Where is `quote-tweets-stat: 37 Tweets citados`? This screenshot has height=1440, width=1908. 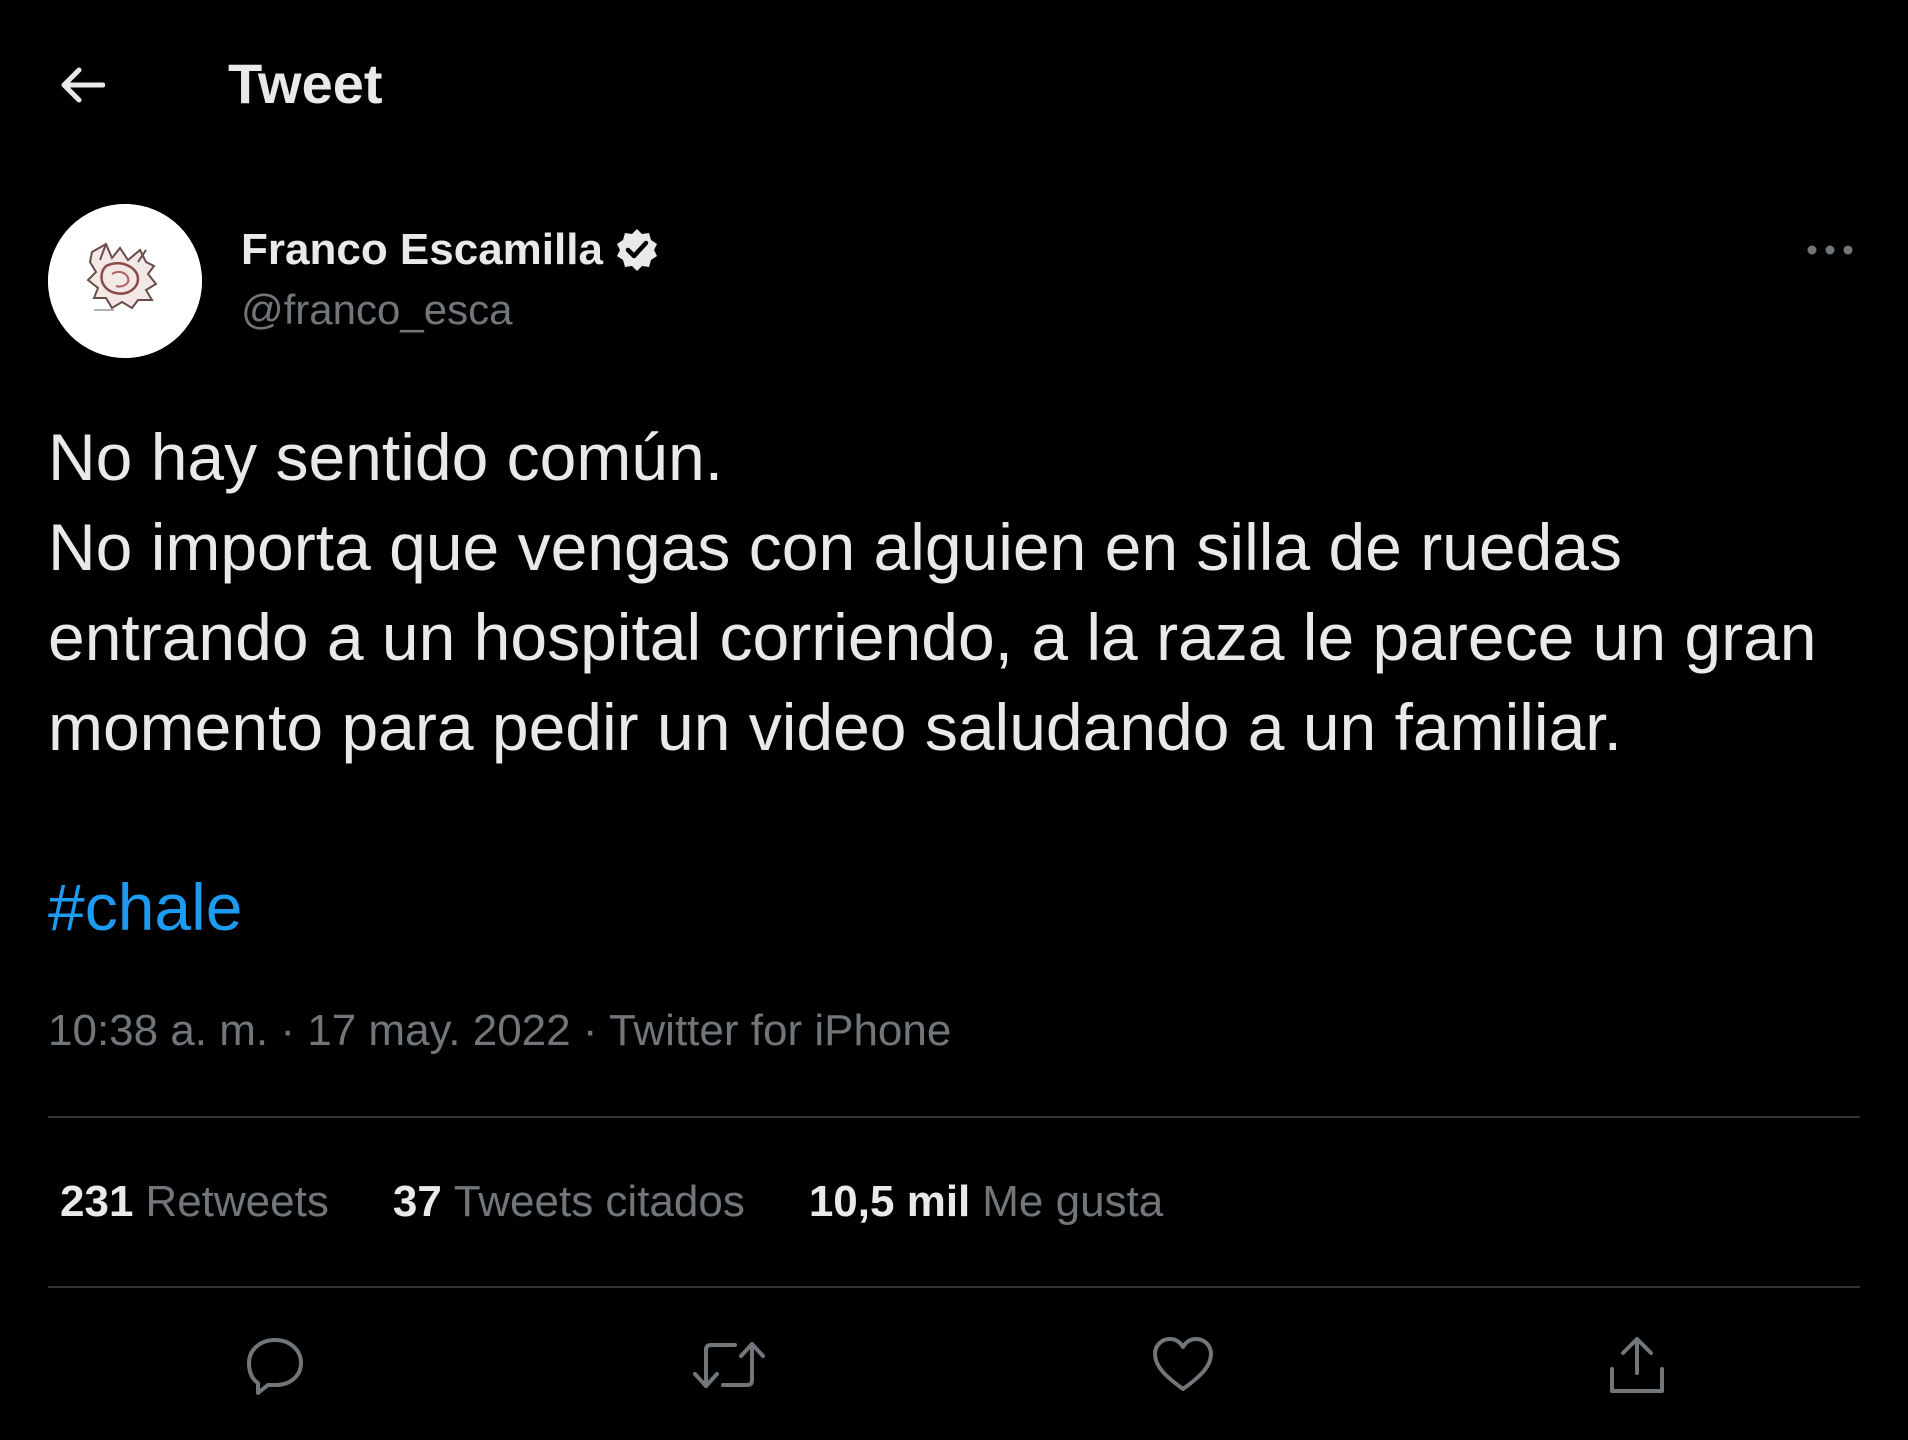
quote-tweets-stat: 37 Tweets citados is located at coordinates (569, 1202).